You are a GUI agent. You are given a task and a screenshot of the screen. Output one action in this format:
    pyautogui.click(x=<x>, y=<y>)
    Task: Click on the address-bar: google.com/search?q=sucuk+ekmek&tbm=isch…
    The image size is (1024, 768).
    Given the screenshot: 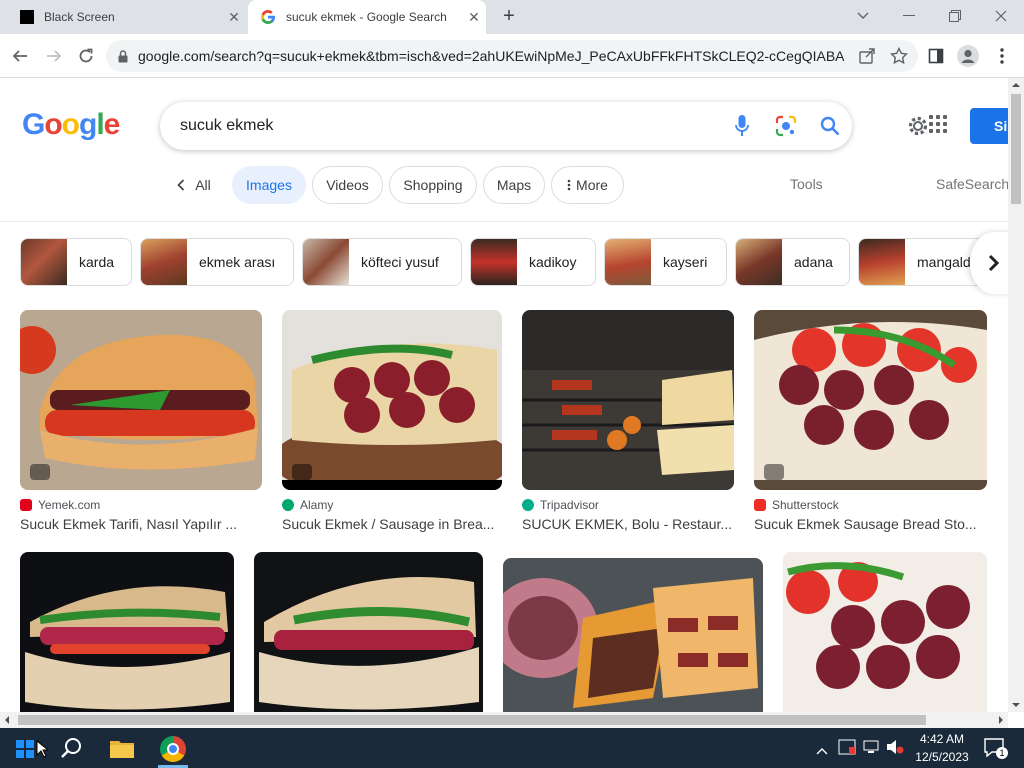 What is the action you would take?
    pyautogui.click(x=512, y=56)
    